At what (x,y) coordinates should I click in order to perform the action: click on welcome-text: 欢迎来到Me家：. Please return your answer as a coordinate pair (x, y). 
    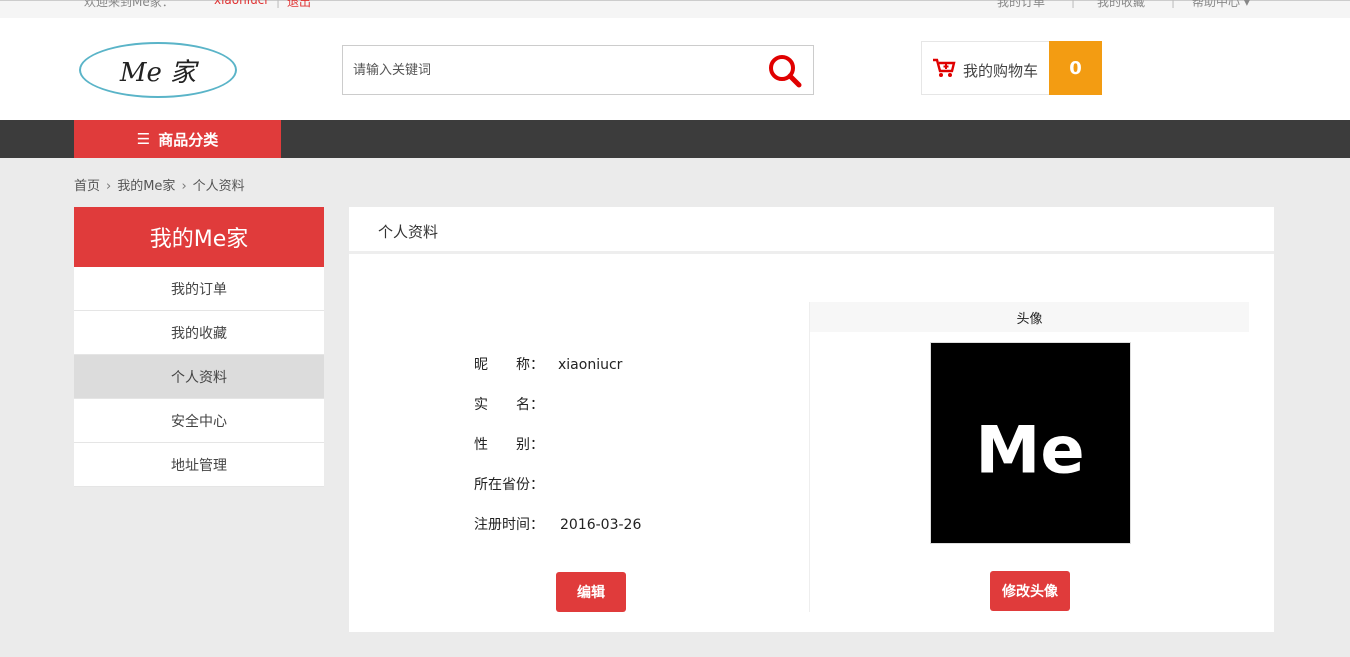
    Looking at the image, I should click on (129, 4).